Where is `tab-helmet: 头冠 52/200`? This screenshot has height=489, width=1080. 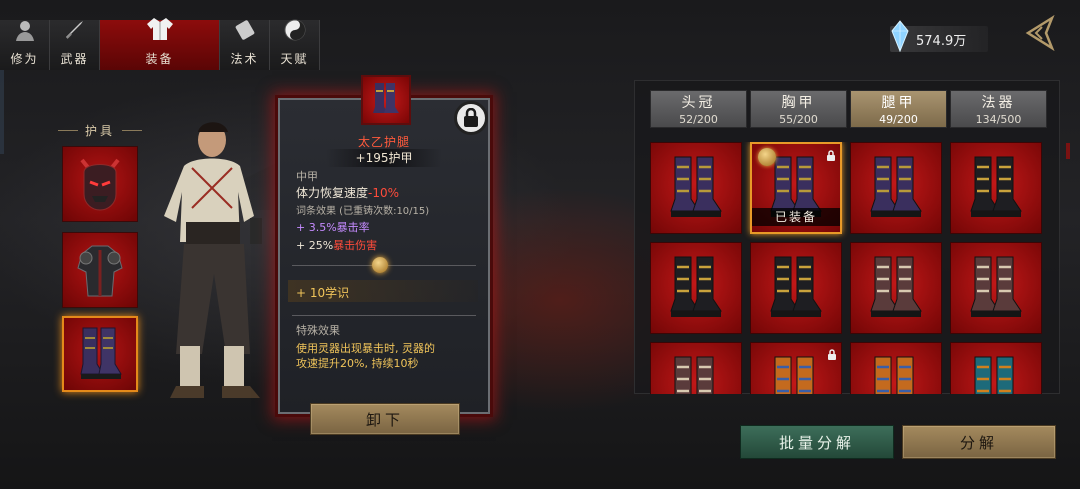
tab-helmet: 头冠 52/200 is located at coordinates (698, 109).